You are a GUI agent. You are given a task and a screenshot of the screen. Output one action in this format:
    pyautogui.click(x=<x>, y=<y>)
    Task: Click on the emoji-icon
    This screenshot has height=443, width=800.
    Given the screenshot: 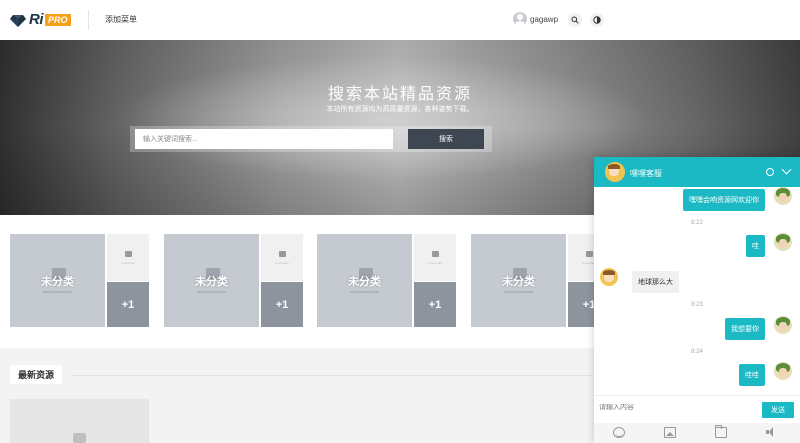 What is the action you would take?
    pyautogui.click(x=619, y=432)
    